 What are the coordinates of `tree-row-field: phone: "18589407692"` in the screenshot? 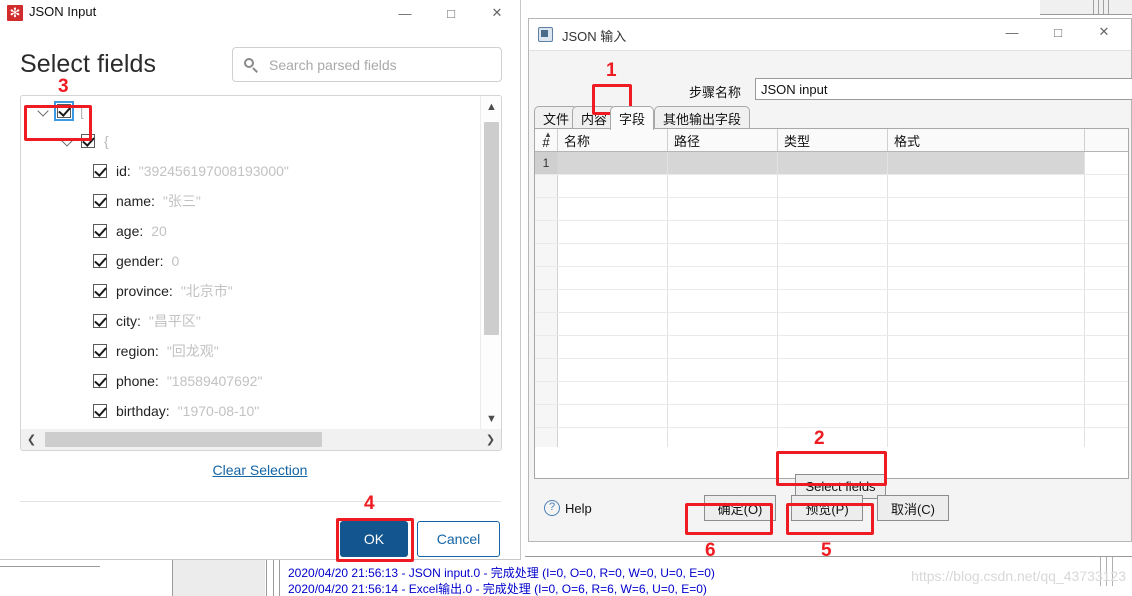 It's located at (250, 381).